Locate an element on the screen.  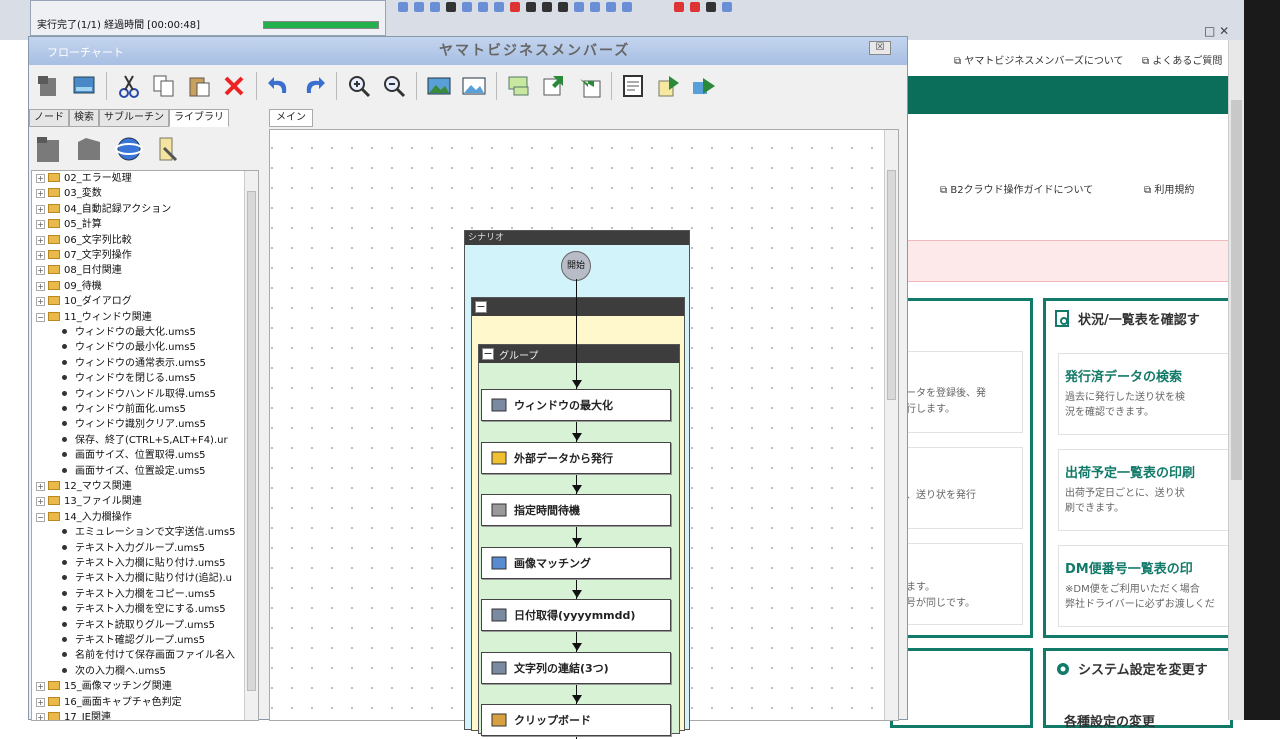
capture-button is located at coordinates (439, 86).